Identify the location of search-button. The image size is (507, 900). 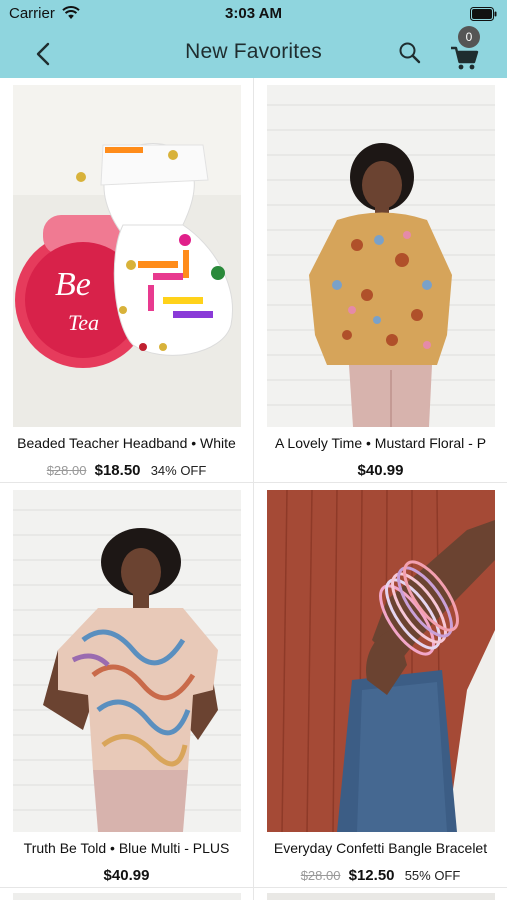
(410, 53).